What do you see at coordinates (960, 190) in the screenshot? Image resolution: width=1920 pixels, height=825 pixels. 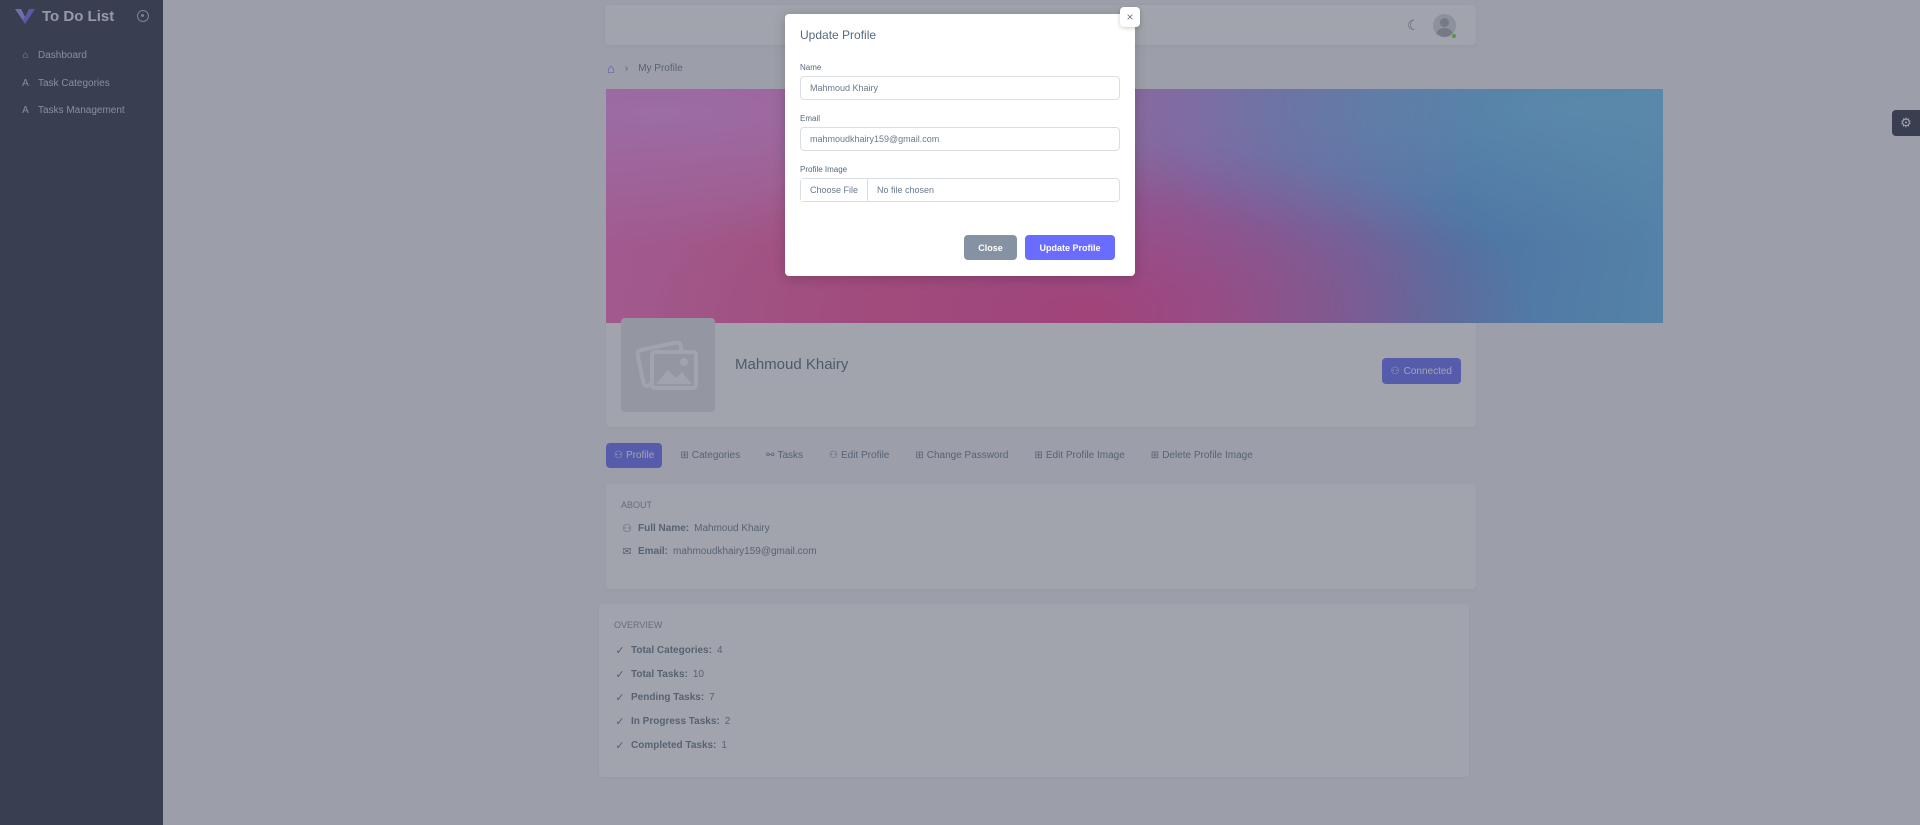 I see `profile-image-file-input: Choose File No file chosen` at bounding box center [960, 190].